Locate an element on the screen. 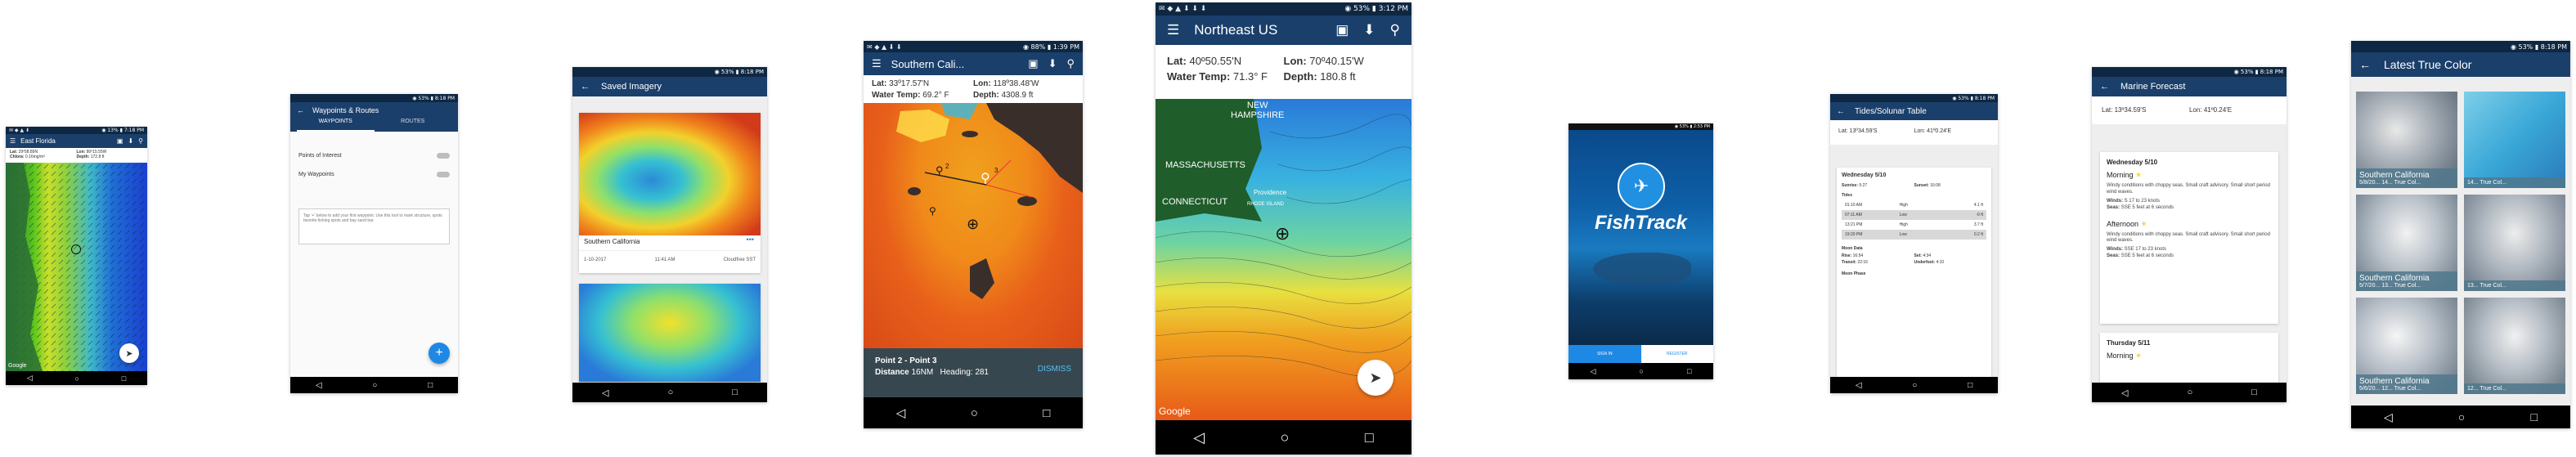 The height and width of the screenshot is (457, 2576). add-waypoint-button: + is located at coordinates (439, 353).